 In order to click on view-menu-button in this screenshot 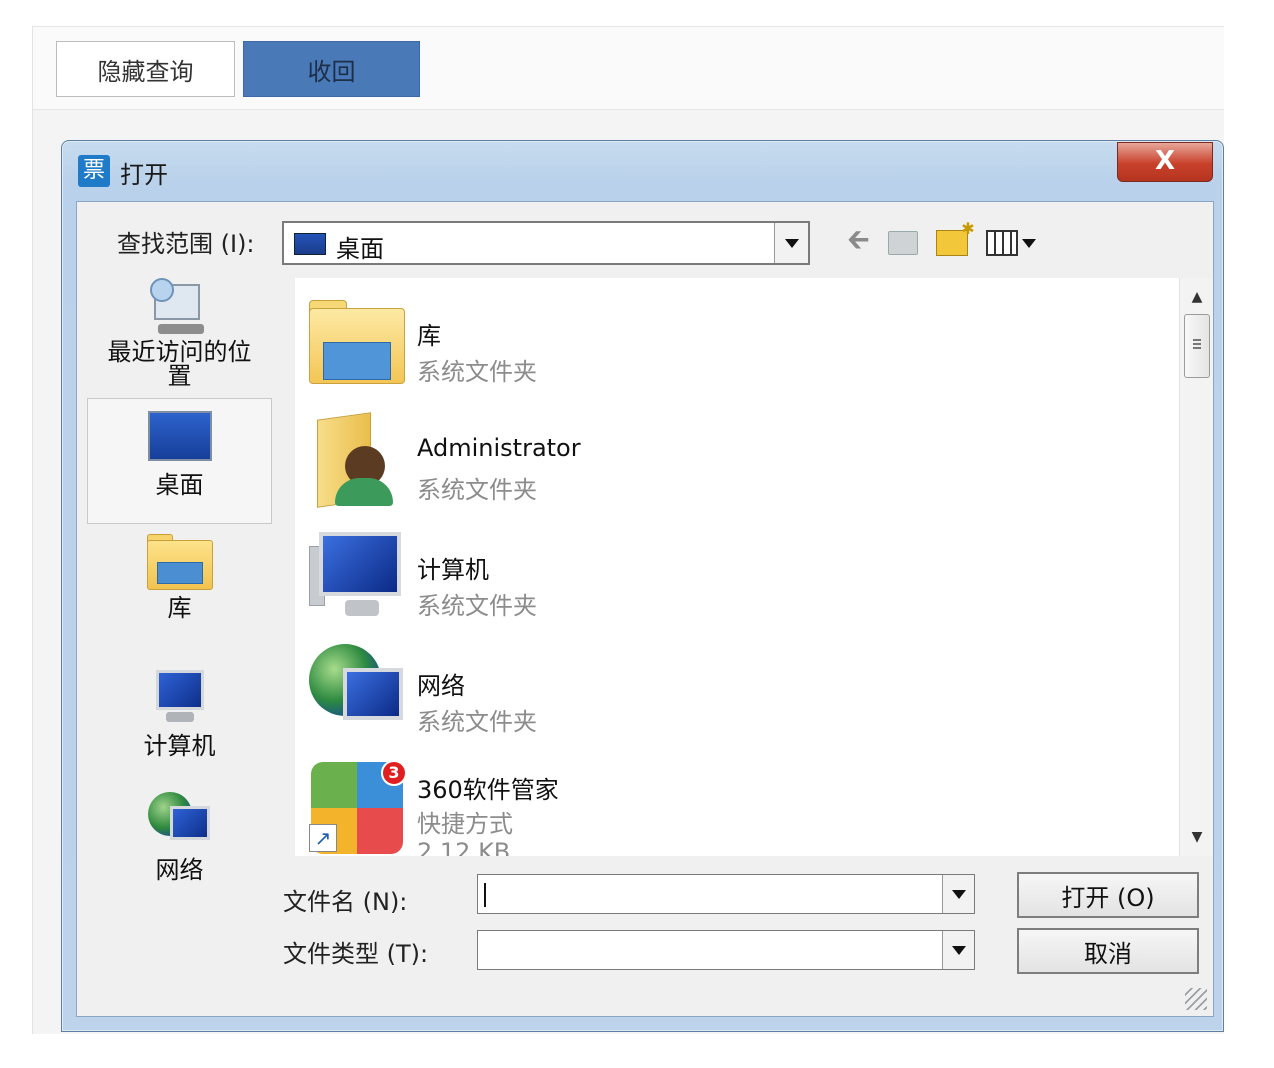, I will do `click(1010, 243)`.